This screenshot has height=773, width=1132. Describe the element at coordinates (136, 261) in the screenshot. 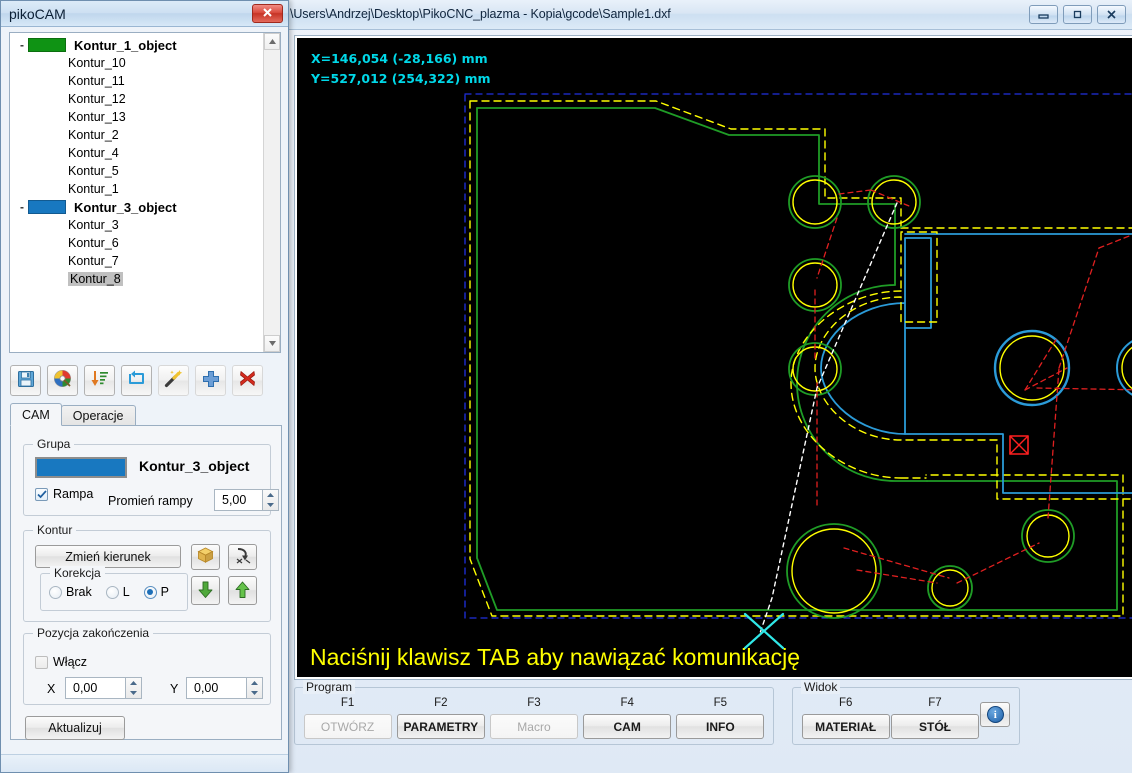

I see `tree-item: Kontur_7` at that location.